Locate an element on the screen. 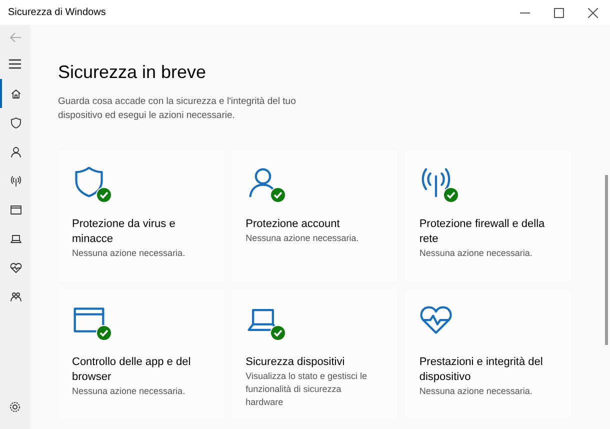 This screenshot has width=610, height=429. tile-title: Protezione da virus e minacce is located at coordinates (124, 232).